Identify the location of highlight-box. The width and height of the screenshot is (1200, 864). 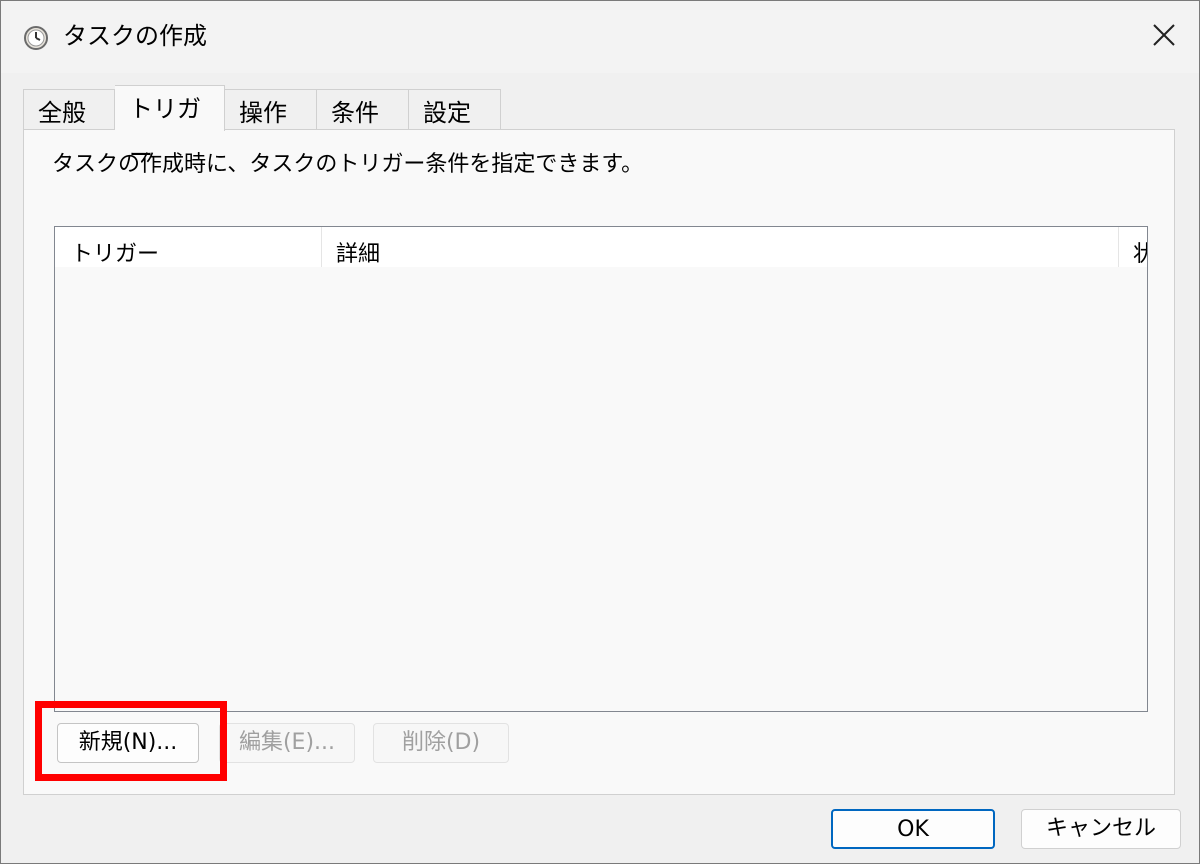
(131, 741).